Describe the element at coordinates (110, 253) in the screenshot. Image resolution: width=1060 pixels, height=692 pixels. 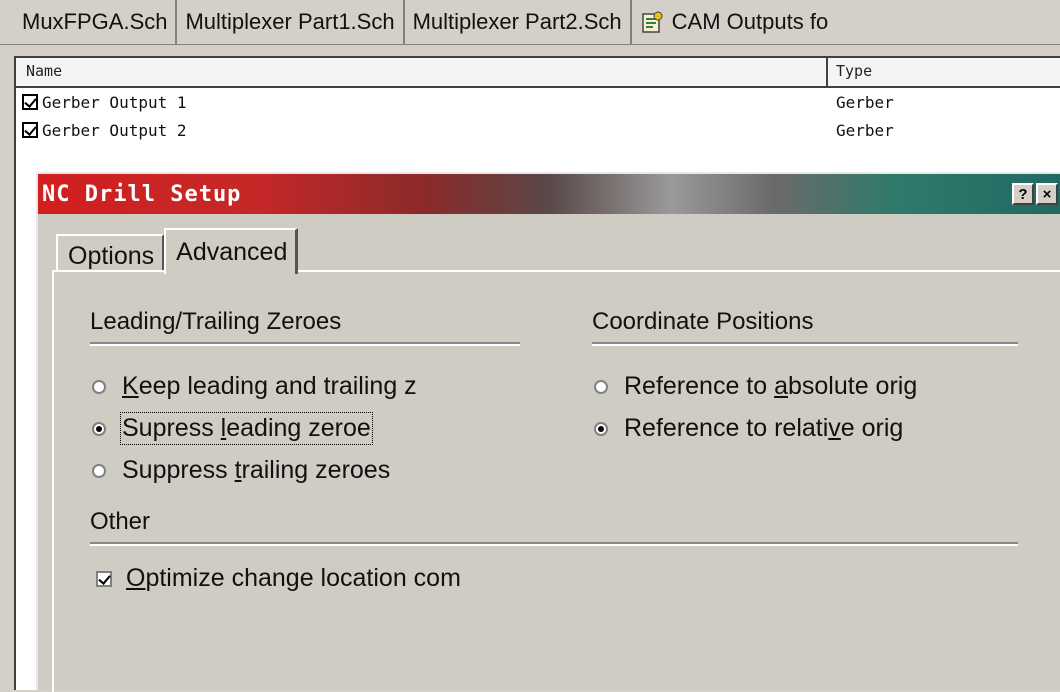
I see `tab-options: Options` at that location.